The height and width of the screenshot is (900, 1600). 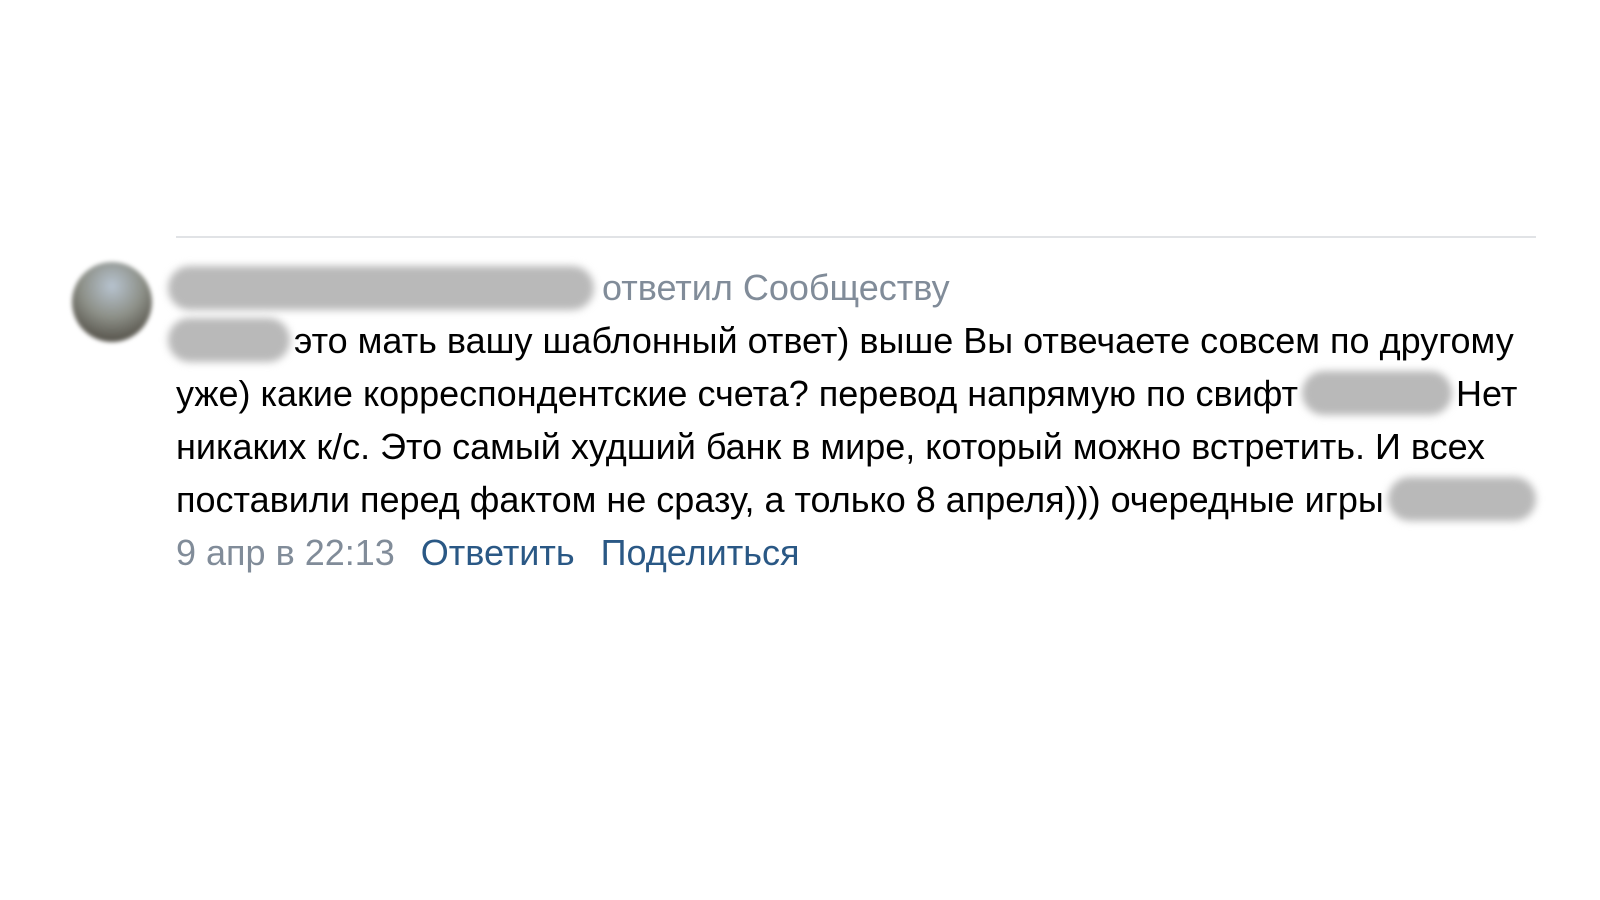 I want to click on reply-link: Ответить, so click(x=498, y=553).